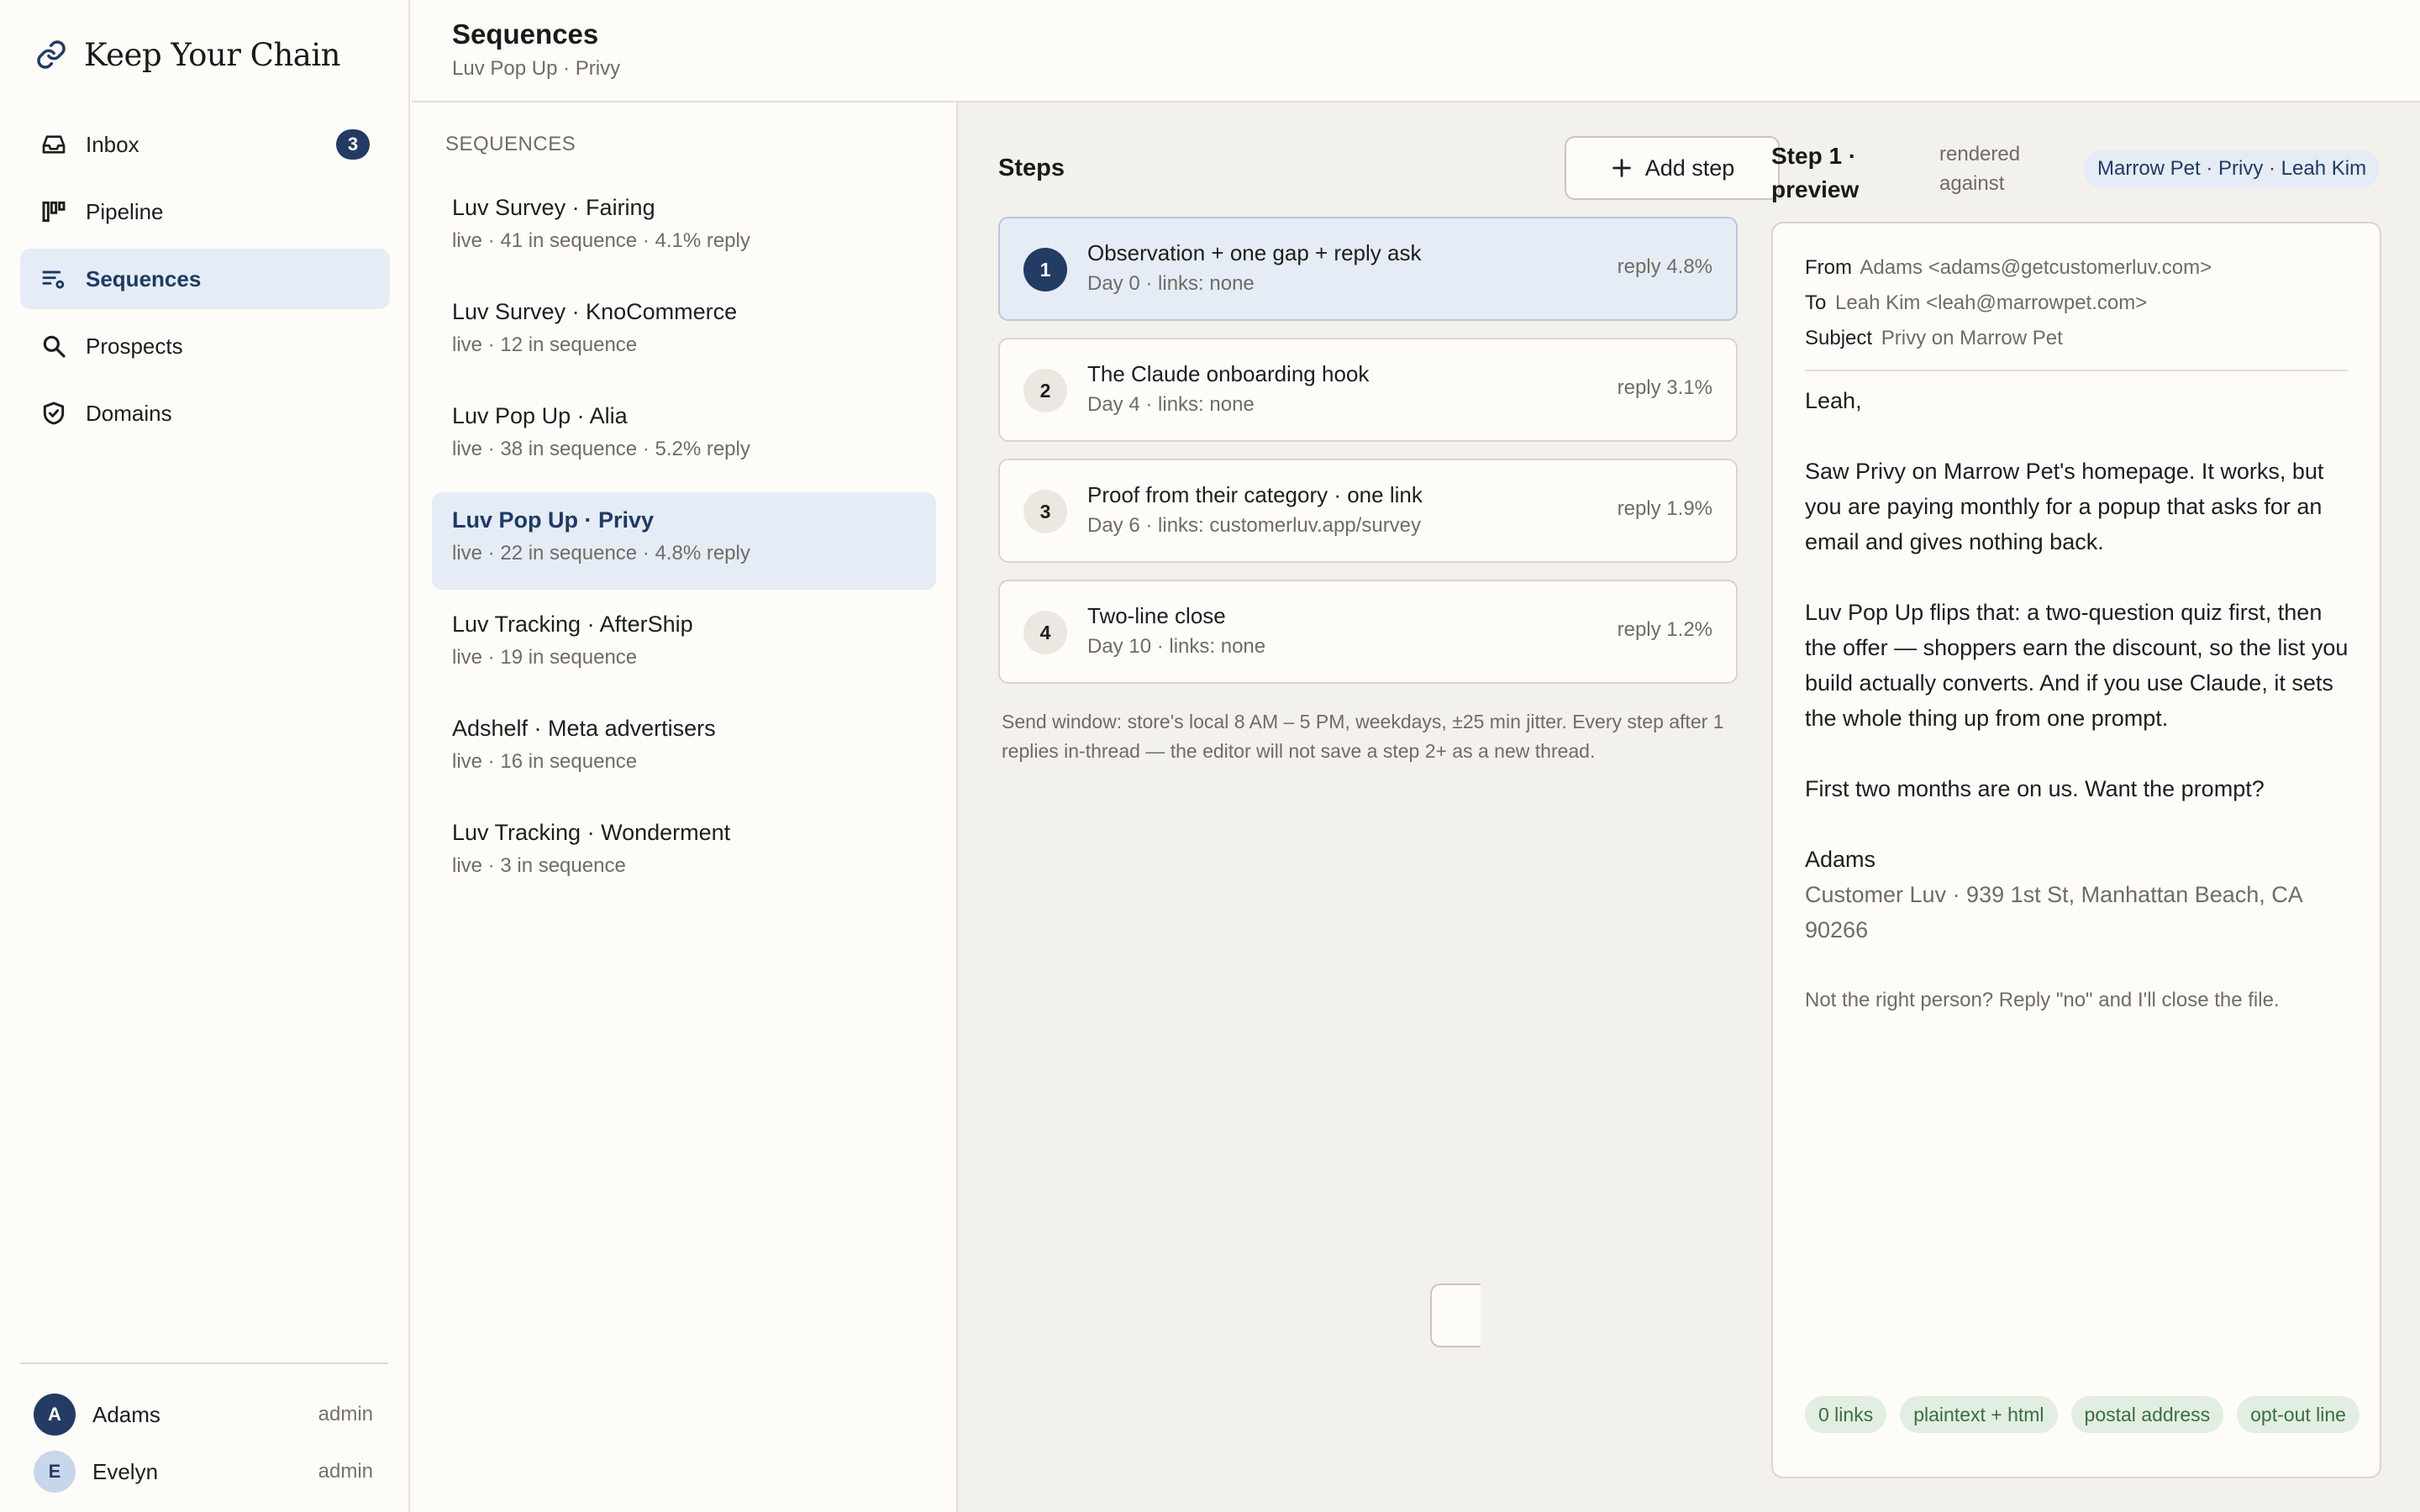 This screenshot has width=2420, height=1512. I want to click on step-number: 3, so click(1045, 511).